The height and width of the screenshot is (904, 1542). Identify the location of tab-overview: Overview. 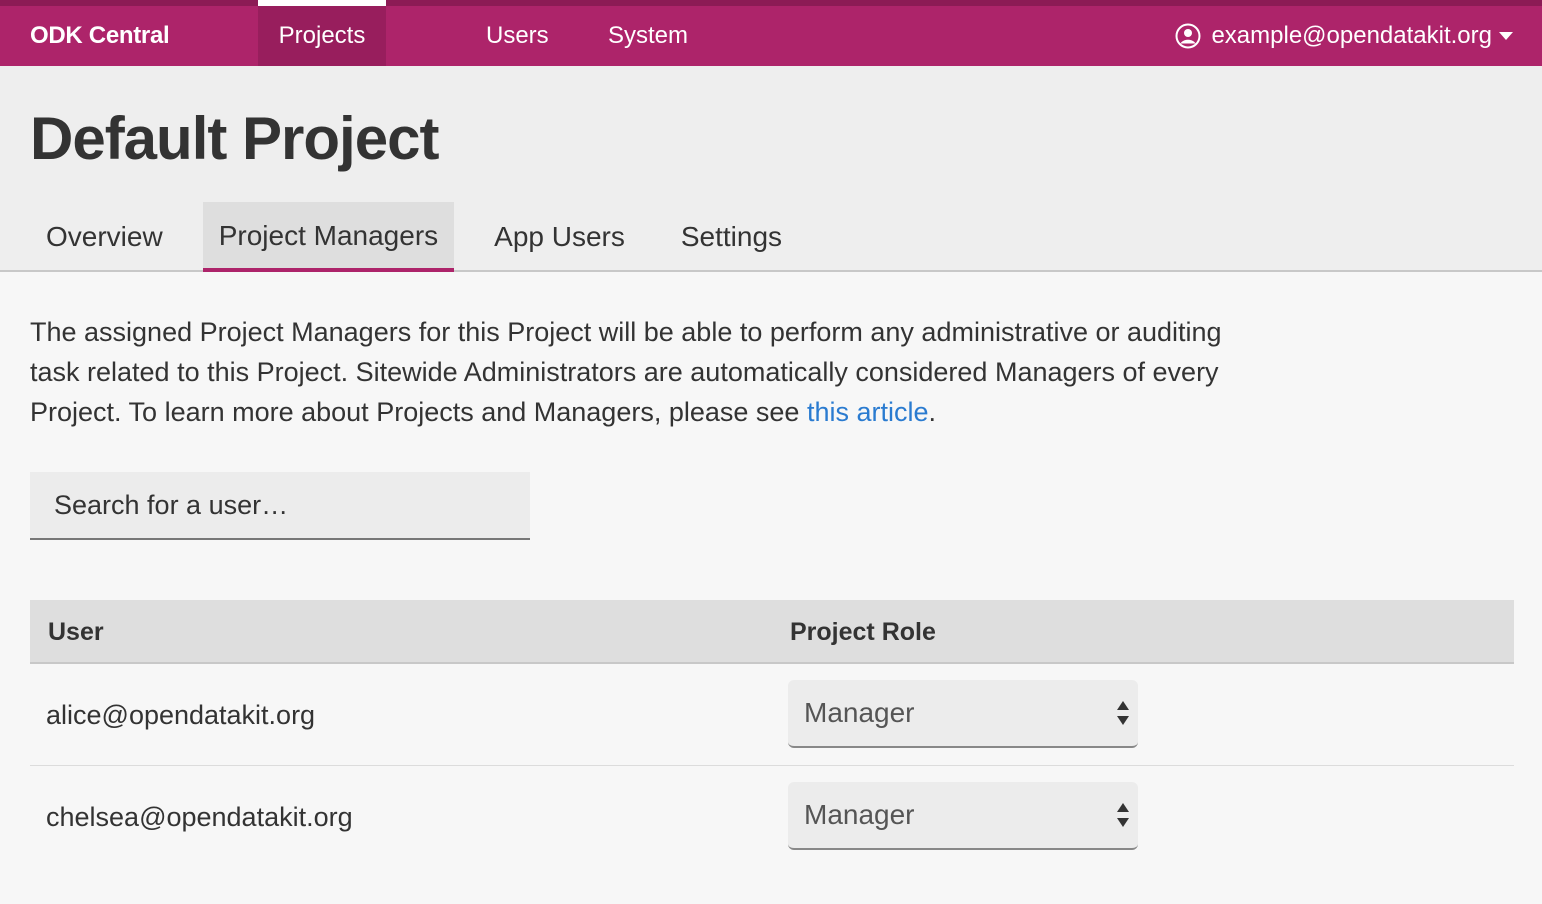
(104, 237).